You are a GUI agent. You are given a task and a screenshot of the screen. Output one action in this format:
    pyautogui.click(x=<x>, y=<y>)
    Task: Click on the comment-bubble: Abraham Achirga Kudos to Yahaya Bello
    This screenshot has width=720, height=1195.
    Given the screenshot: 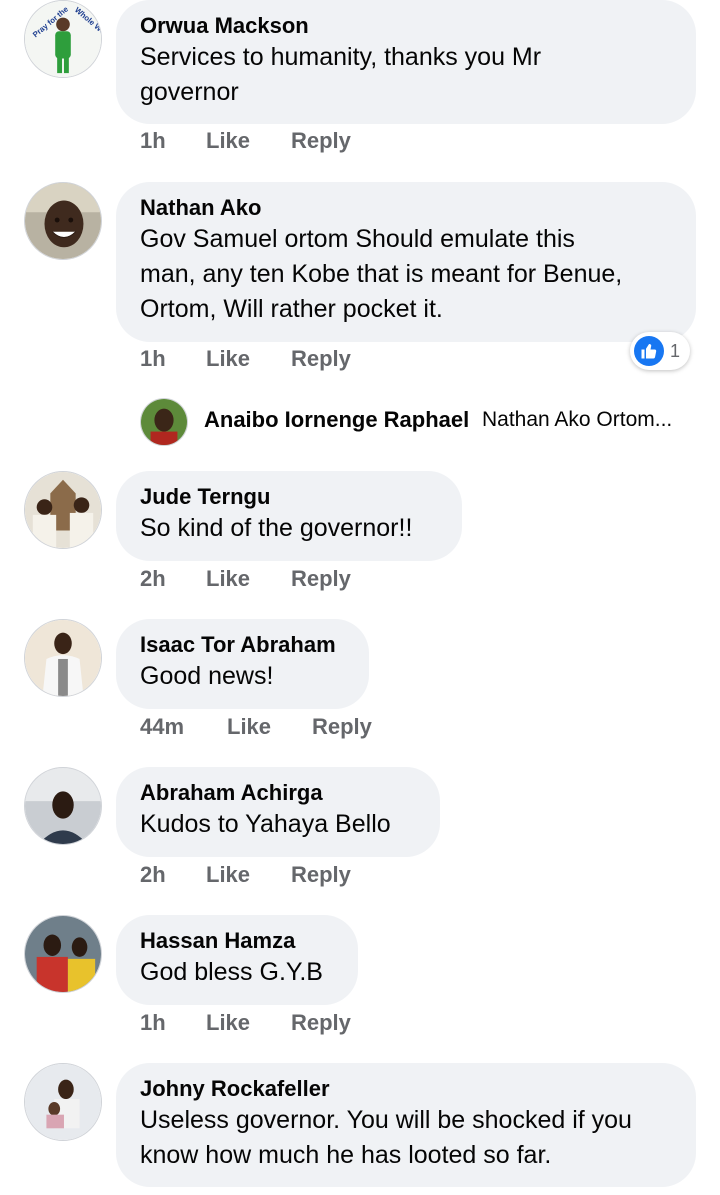 What is the action you would take?
    pyautogui.click(x=278, y=812)
    